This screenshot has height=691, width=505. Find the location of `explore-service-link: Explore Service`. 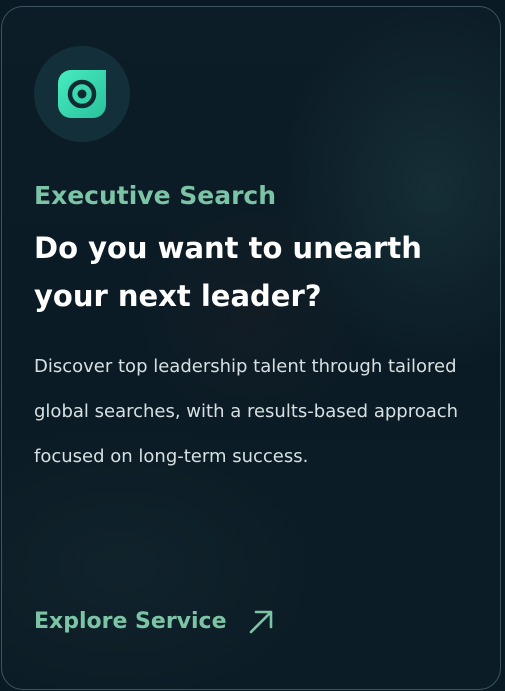

explore-service-link: Explore Service is located at coordinates (154, 622).